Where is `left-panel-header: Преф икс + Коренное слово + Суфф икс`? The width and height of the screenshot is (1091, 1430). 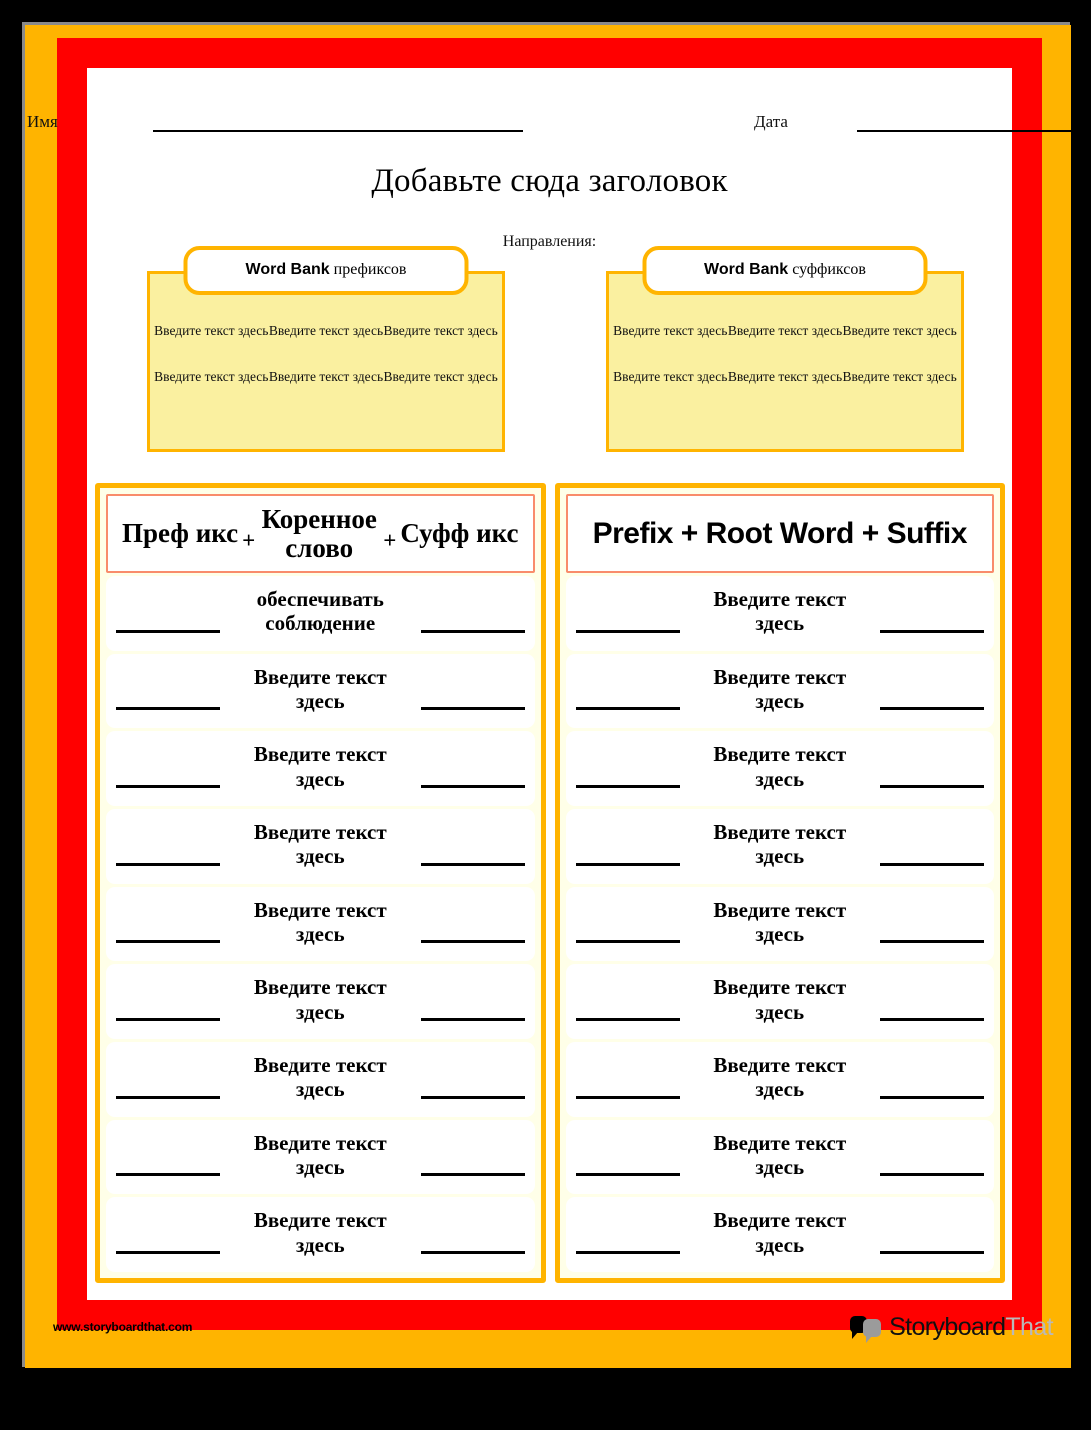
left-panel-header: Преф икс + Коренное слово + Суфф икс is located at coordinates (320, 533).